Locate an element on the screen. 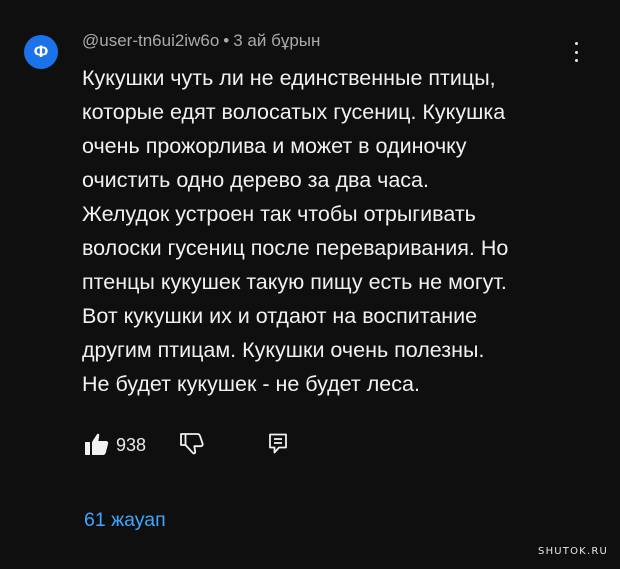 Image resolution: width=620 pixels, height=569 pixels. comment-line: Желудок устроен так чтобы отрыгивать is located at coordinates (279, 214).